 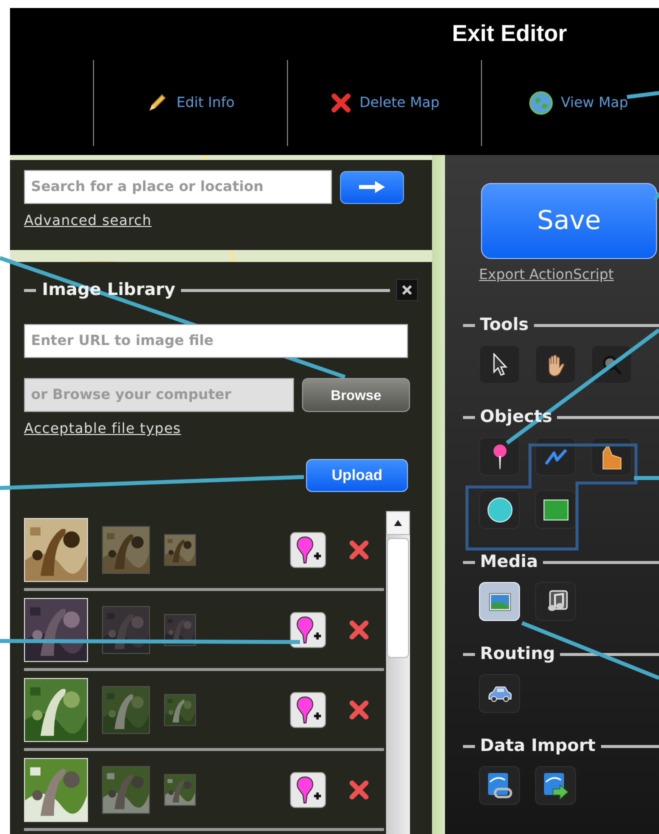 I want to click on search-button, so click(x=372, y=187).